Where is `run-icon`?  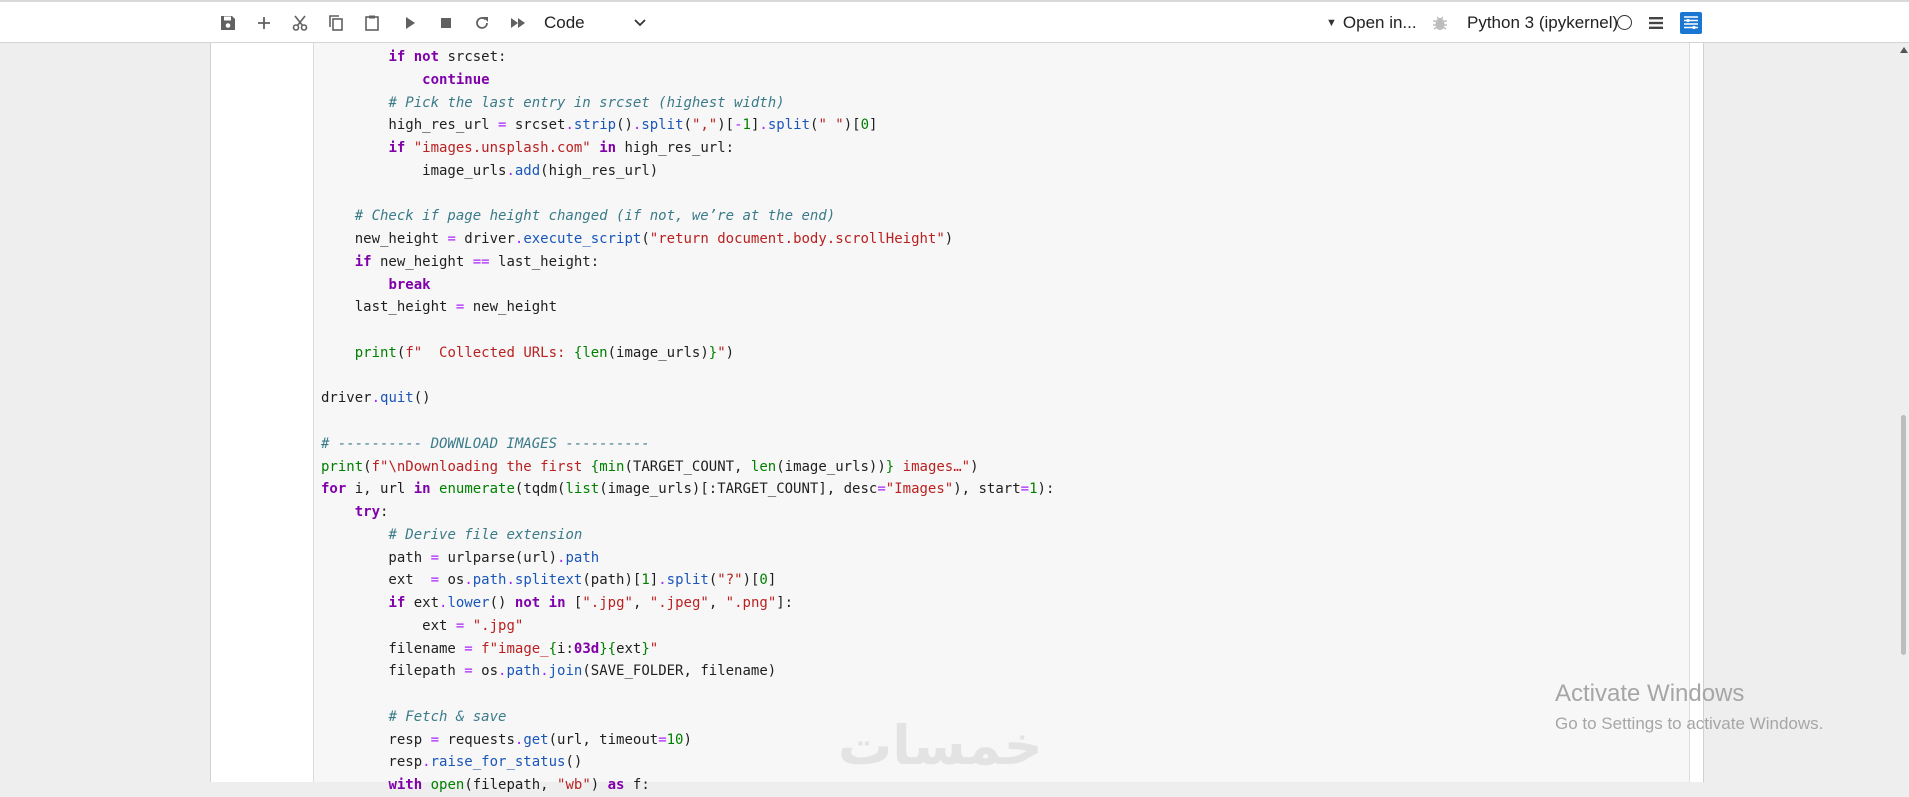 run-icon is located at coordinates (410, 23).